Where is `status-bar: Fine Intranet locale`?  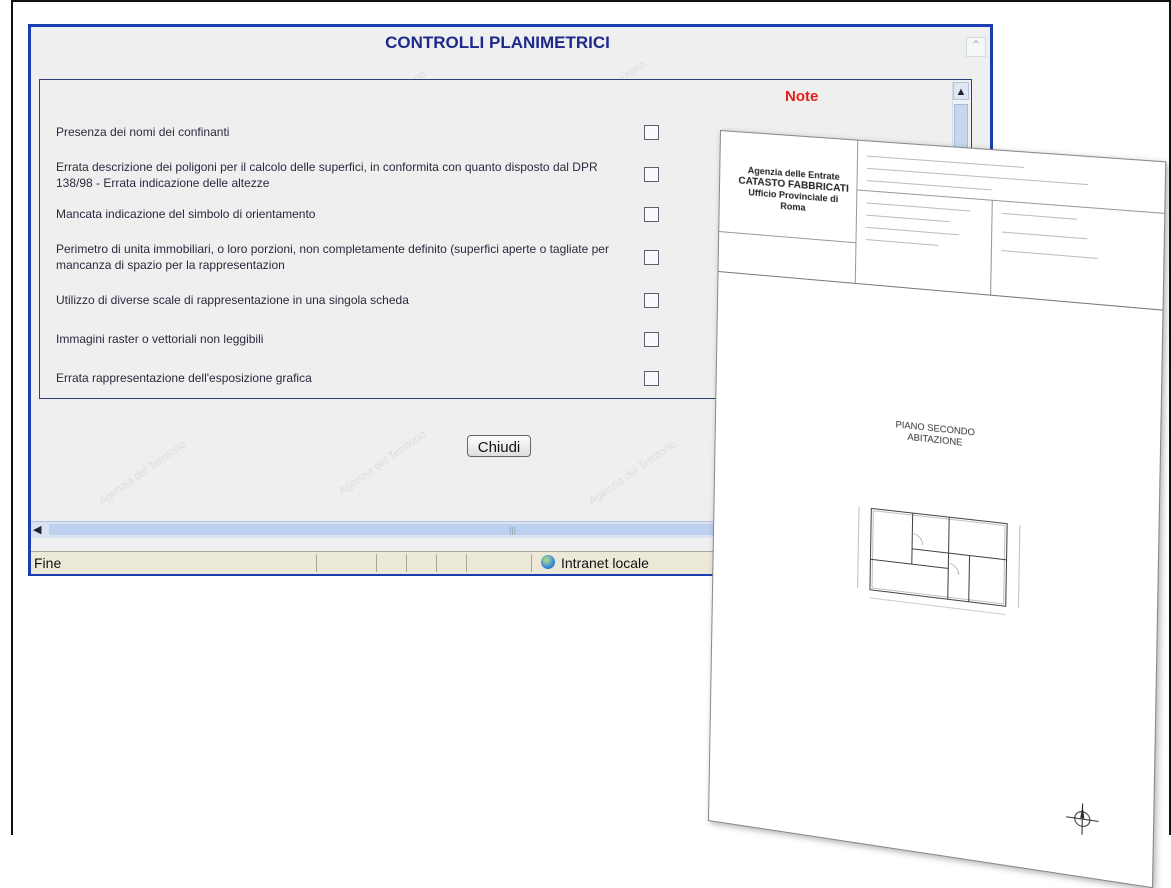 status-bar: Fine Intranet locale is located at coordinates (386, 562).